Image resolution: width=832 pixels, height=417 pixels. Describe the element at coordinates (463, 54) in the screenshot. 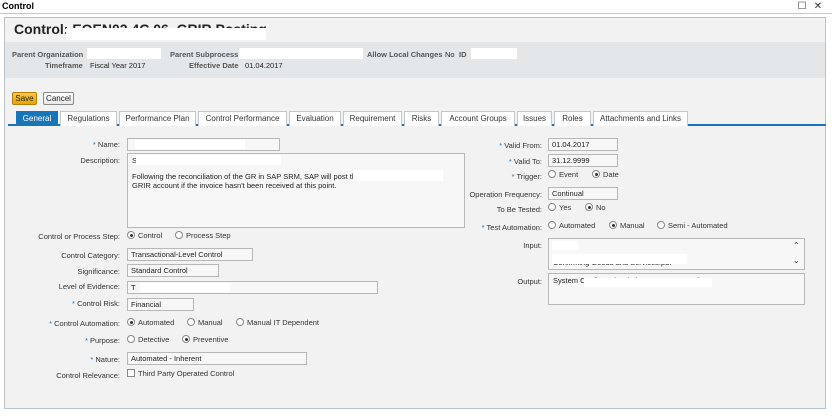

I see `id-label: ID` at that location.